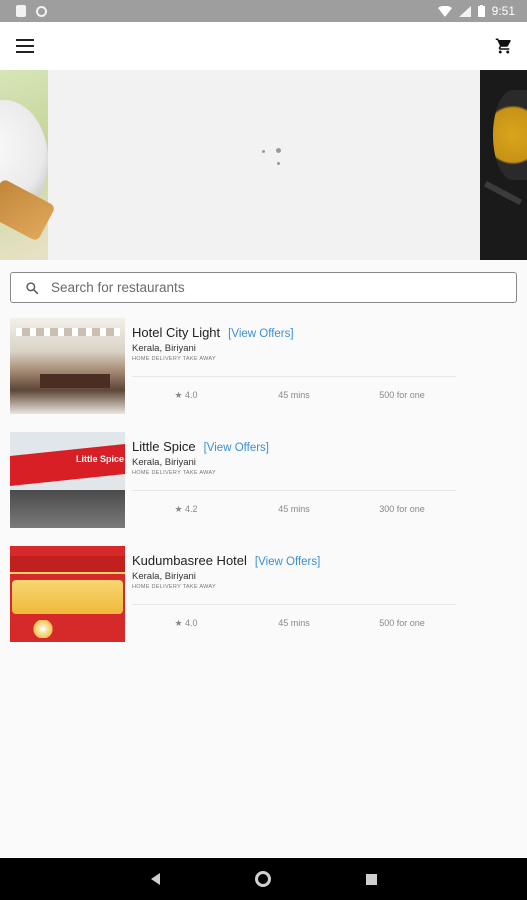  I want to click on search-input, so click(283, 287).